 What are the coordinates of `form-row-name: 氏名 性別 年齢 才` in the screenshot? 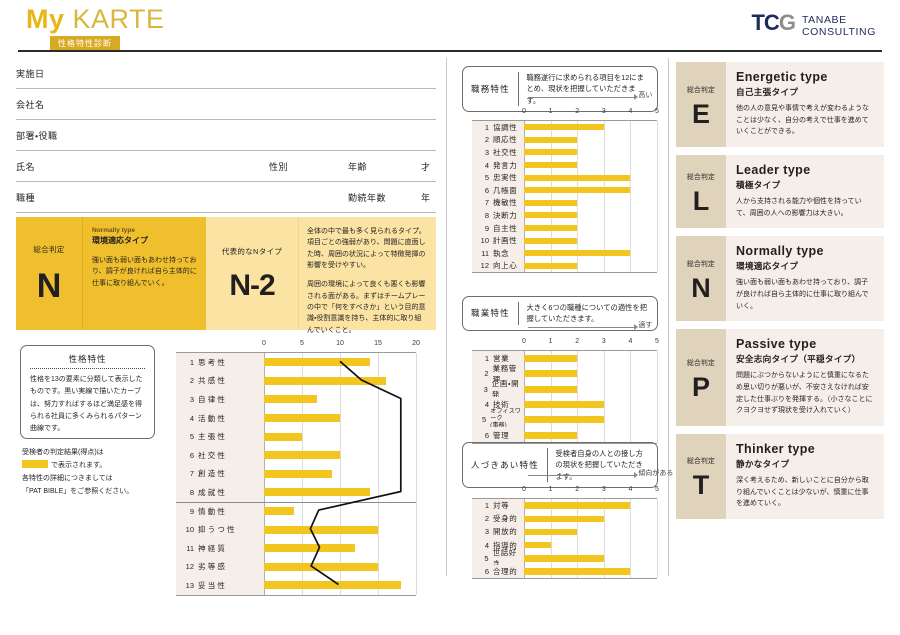 It's located at (226, 166).